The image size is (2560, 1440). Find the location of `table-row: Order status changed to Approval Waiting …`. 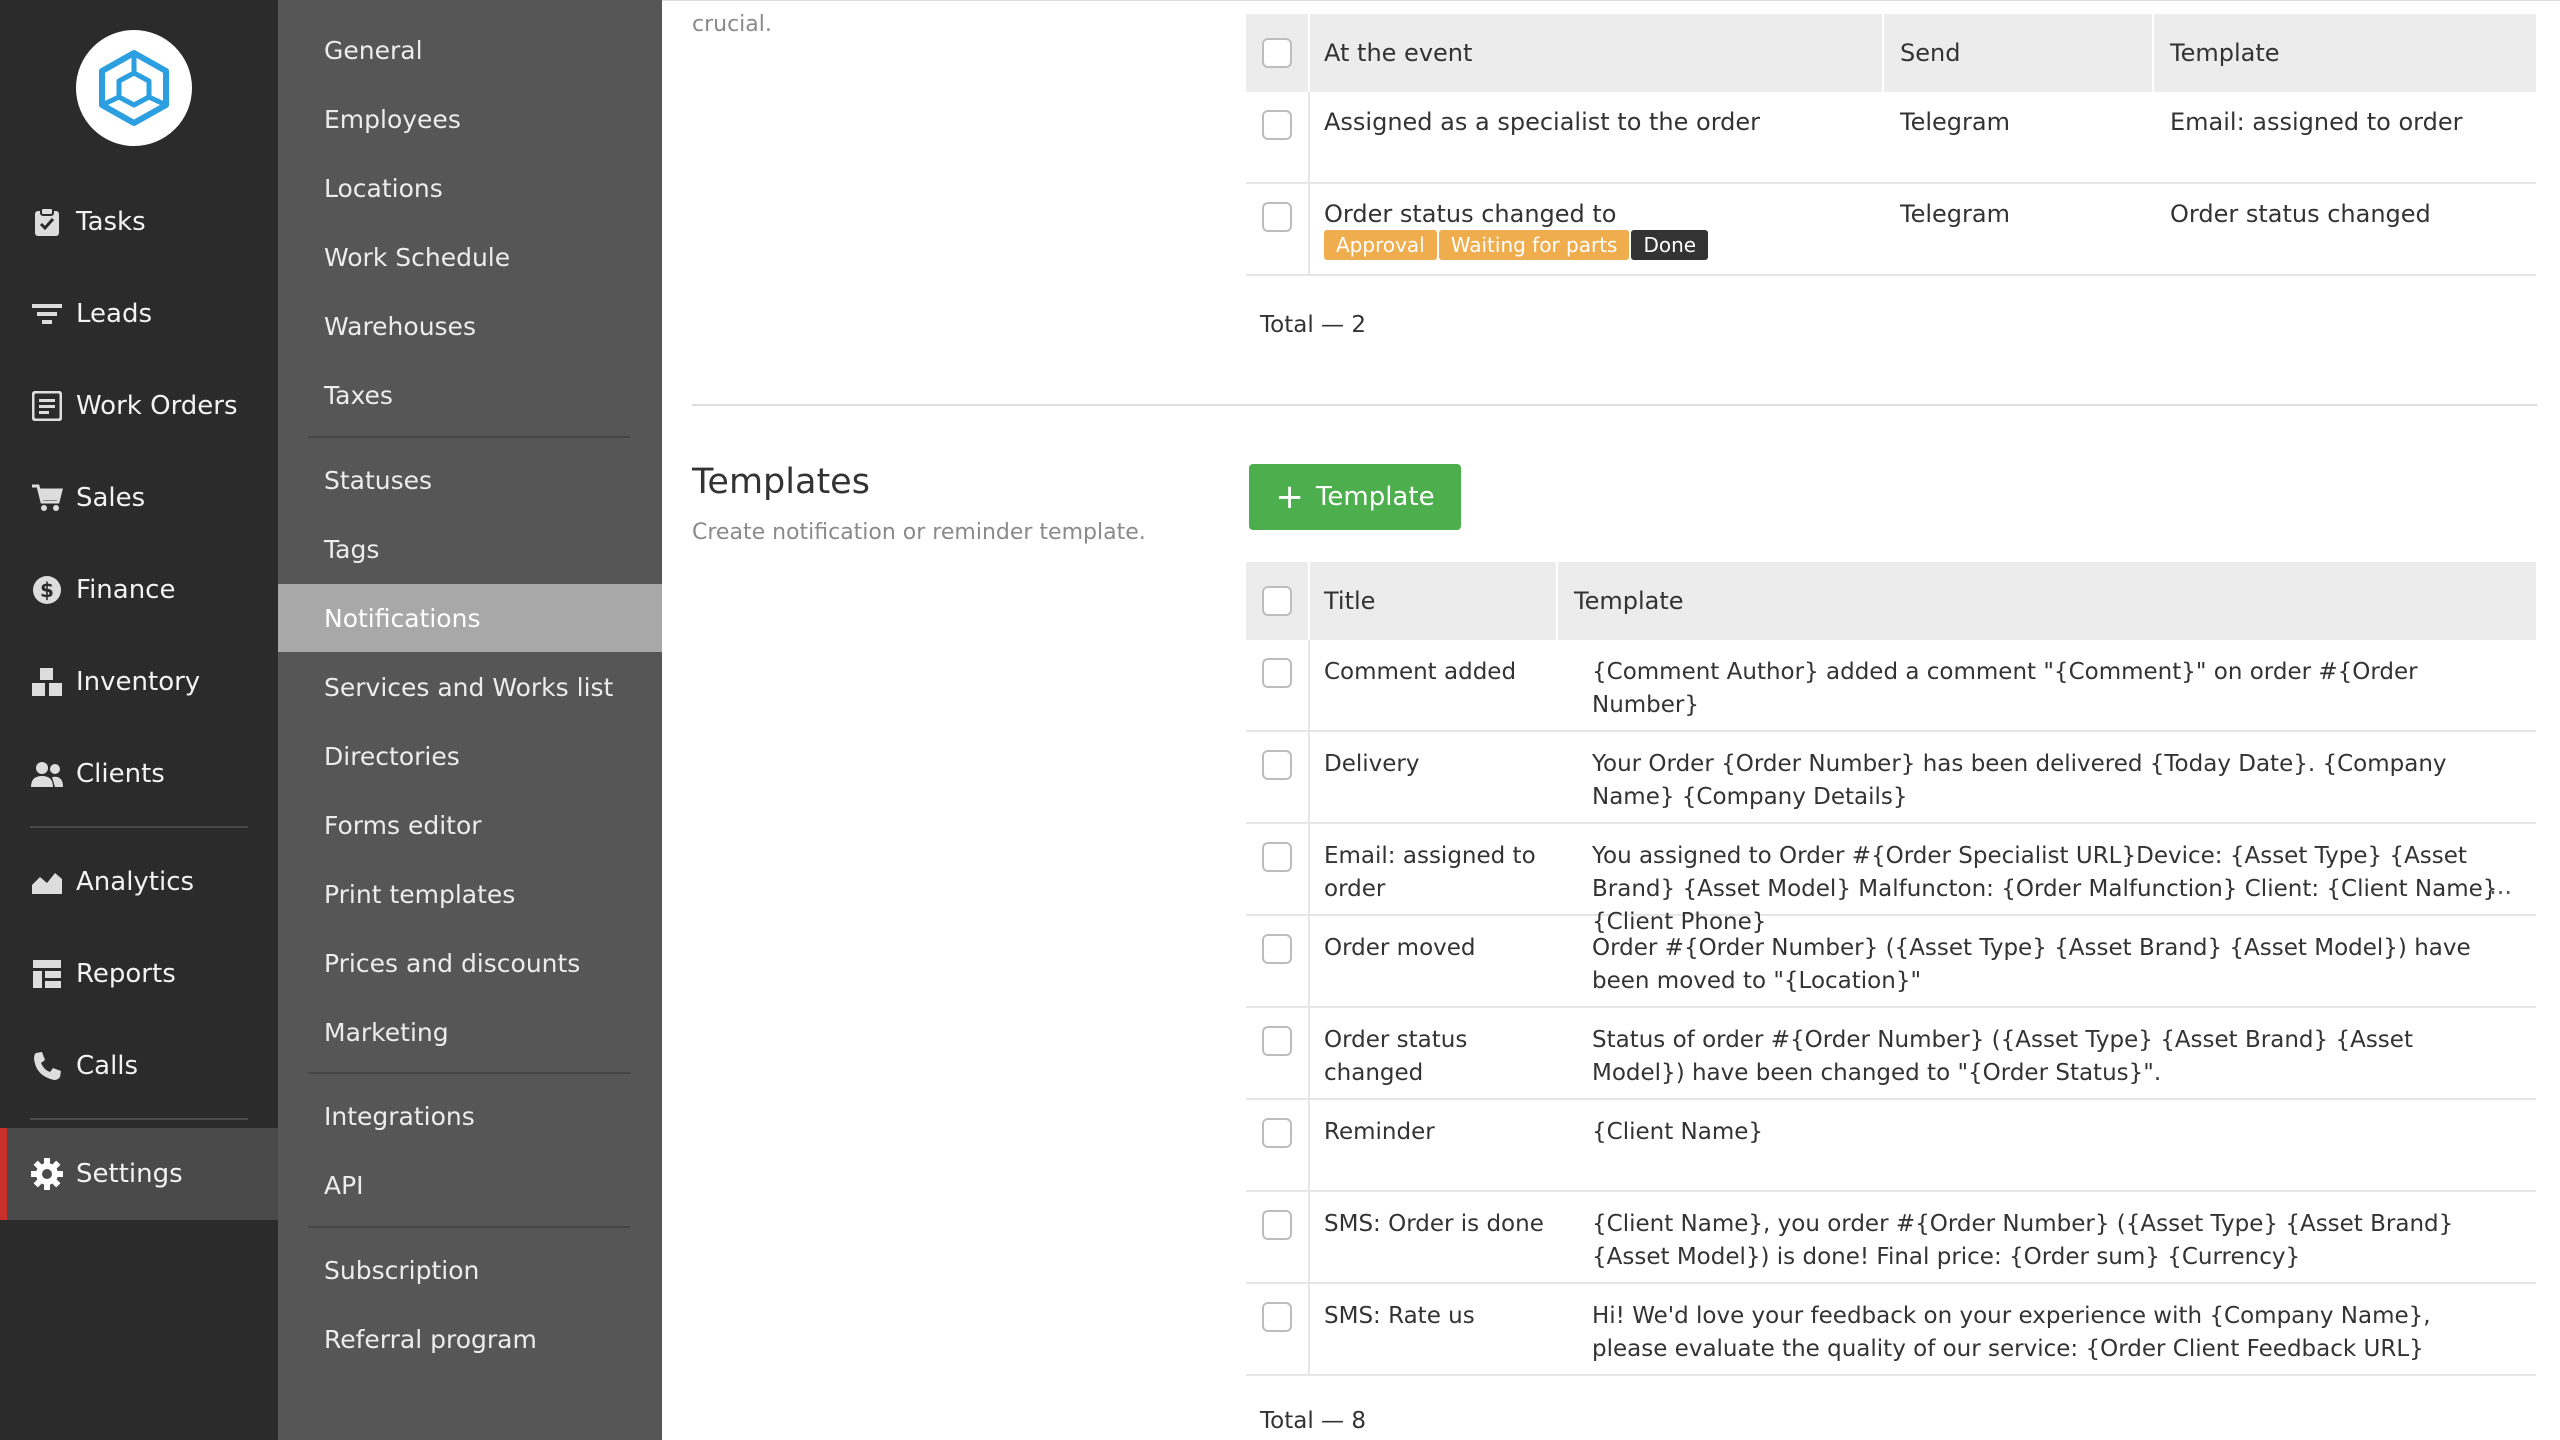

table-row: Order status changed to Approval Waiting … is located at coordinates (1891, 230).